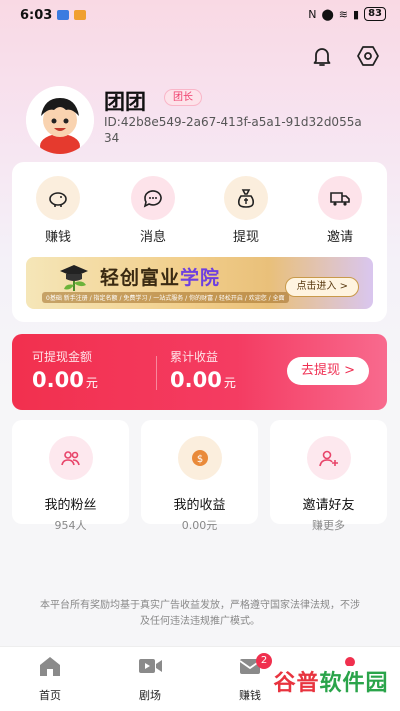 This screenshot has height=711, width=400. Describe the element at coordinates (328, 505) in the screenshot. I see `stat-label: 邀请好友` at that location.